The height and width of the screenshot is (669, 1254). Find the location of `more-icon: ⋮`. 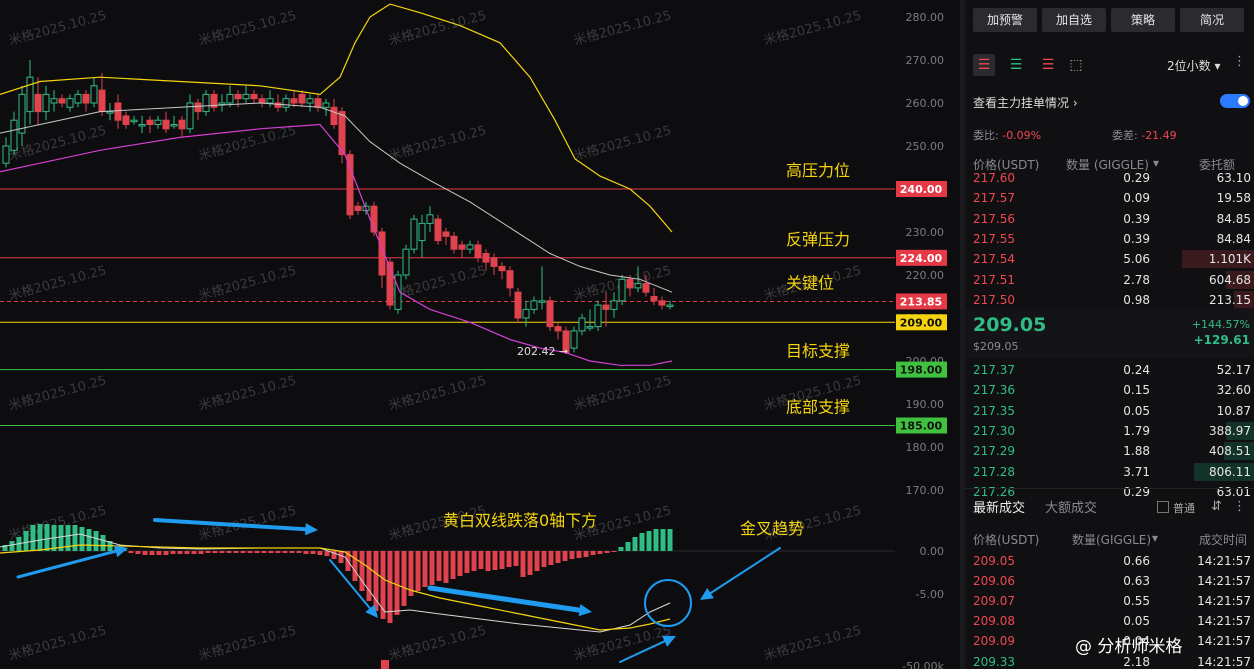

more-icon: ⋮ is located at coordinates (1242, 63).